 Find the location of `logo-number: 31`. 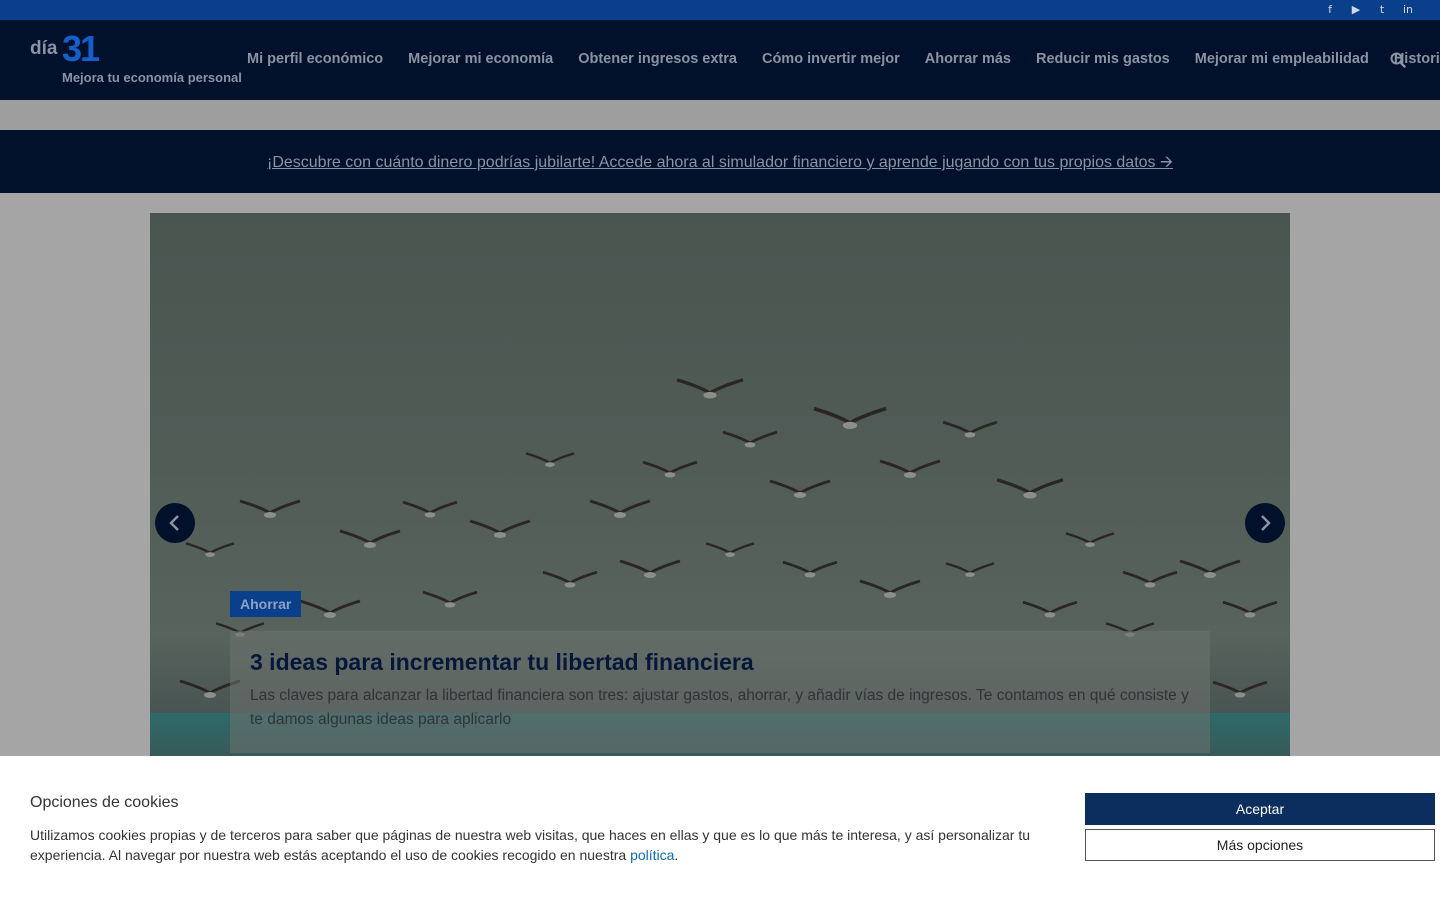

logo-number: 31 is located at coordinates (81, 48).